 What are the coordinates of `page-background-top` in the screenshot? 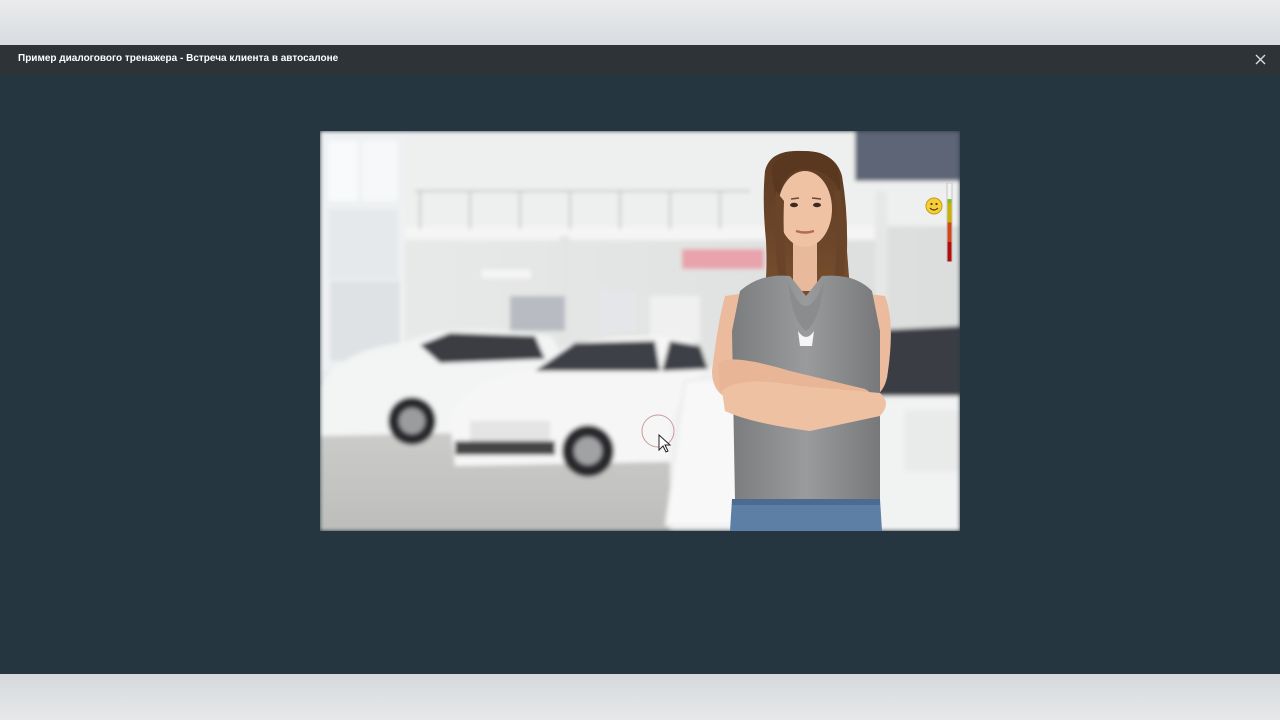 It's located at (640, 22).